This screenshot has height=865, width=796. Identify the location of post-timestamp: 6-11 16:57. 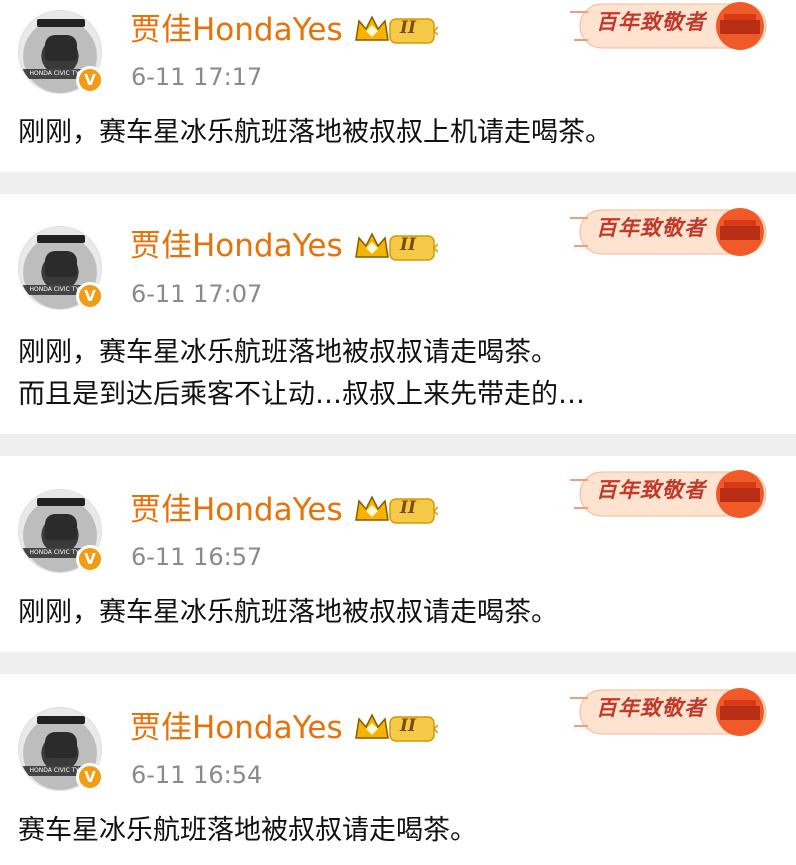
(196, 557).